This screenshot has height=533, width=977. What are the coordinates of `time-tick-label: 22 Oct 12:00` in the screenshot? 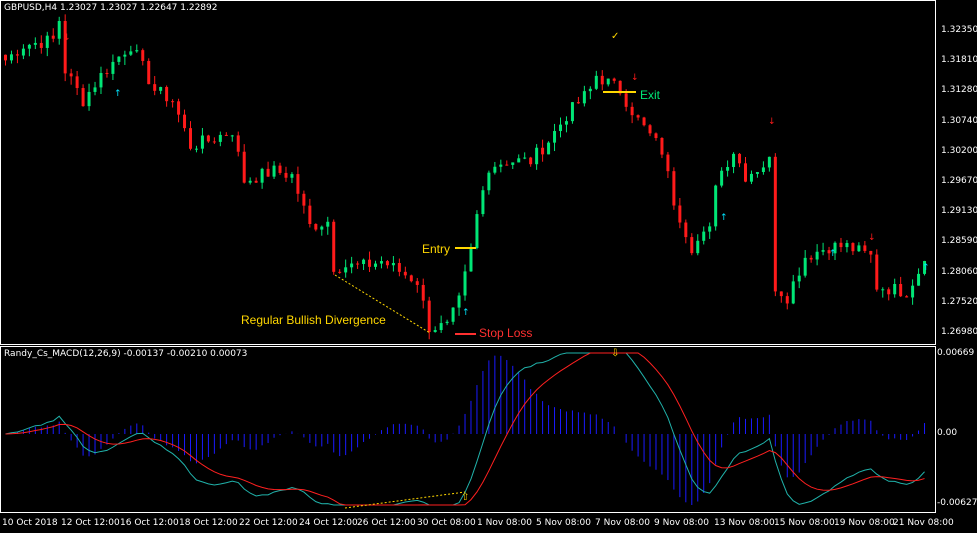 It's located at (268, 523).